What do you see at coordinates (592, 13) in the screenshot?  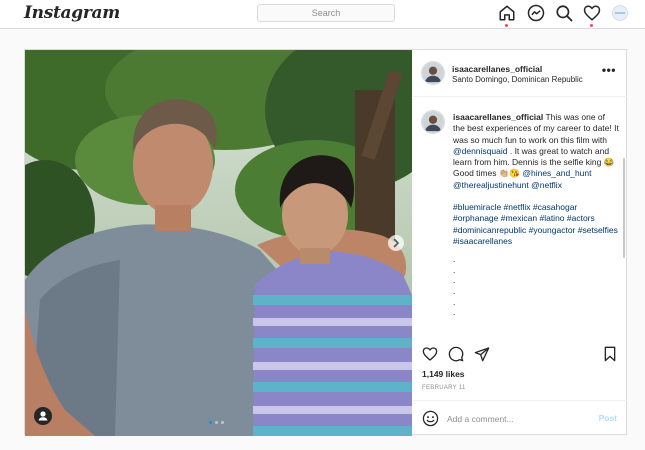 I see `activity-heart-icon` at bounding box center [592, 13].